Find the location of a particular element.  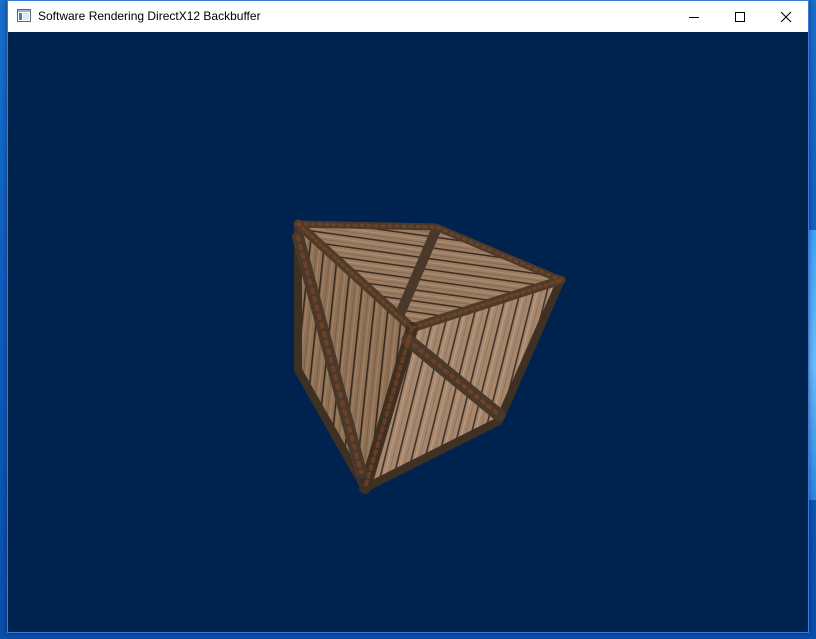

app-icon is located at coordinates (24, 15).